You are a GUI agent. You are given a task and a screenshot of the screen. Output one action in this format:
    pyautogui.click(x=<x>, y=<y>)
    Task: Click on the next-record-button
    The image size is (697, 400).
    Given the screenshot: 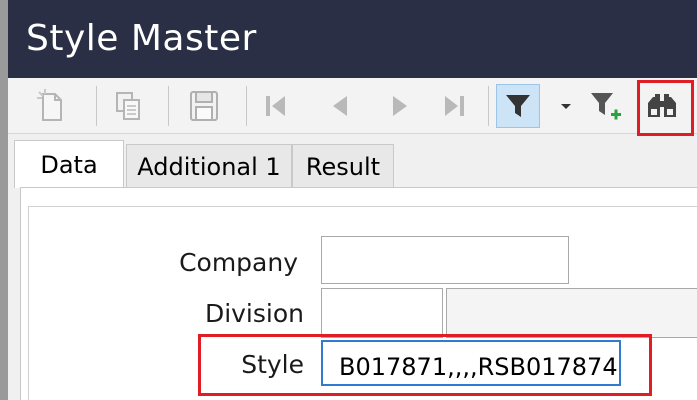 What is the action you would take?
    pyautogui.click(x=400, y=106)
    